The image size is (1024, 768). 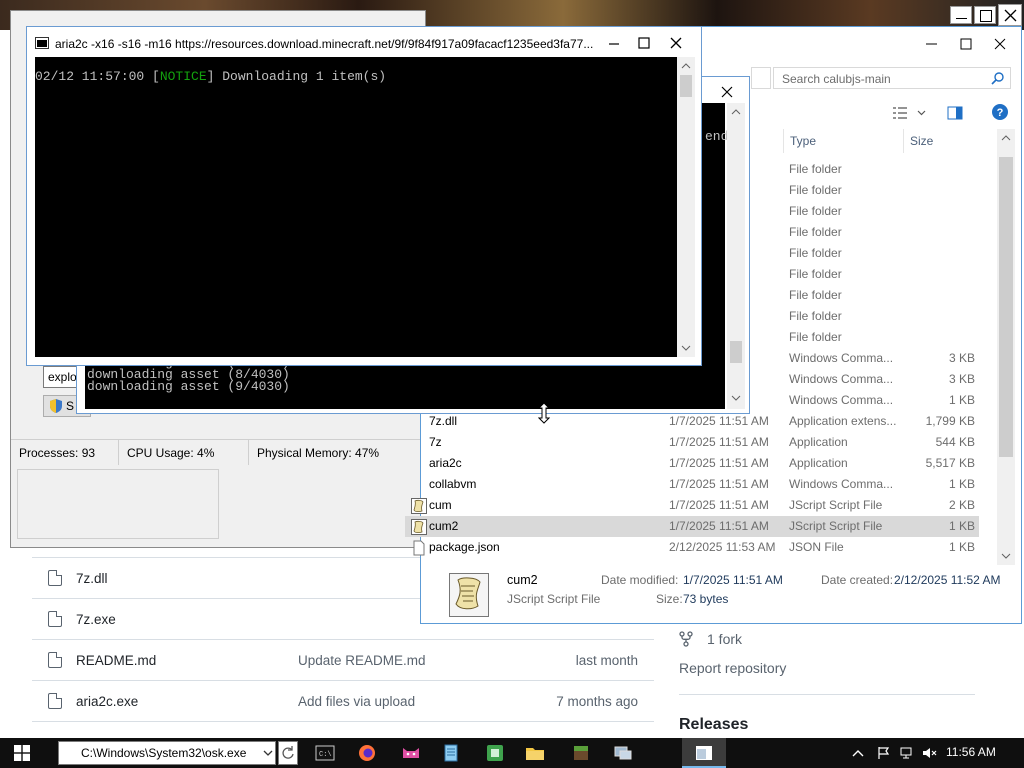 What do you see at coordinates (495, 753) in the screenshot?
I see `app-taskbar-icon` at bounding box center [495, 753].